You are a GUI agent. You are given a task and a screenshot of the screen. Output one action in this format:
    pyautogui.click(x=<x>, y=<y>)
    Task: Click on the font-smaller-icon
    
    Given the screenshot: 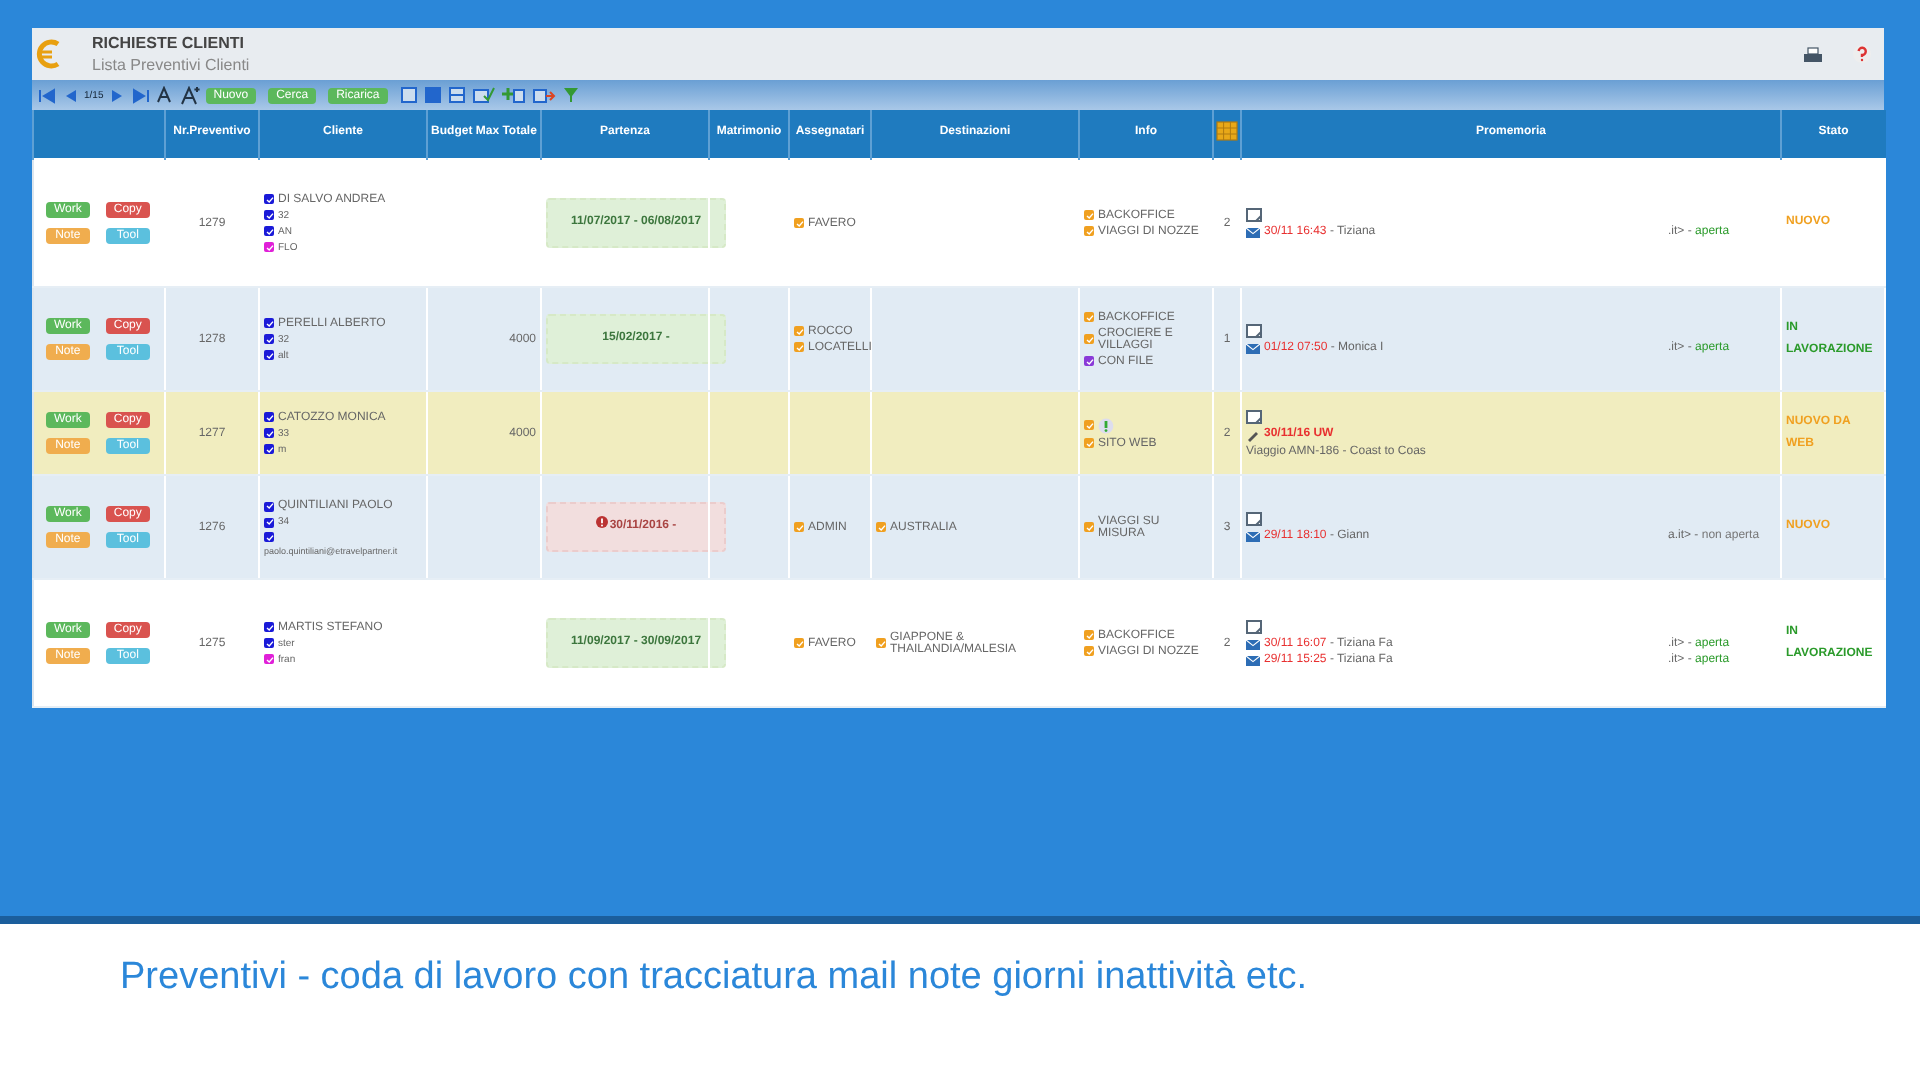 What is the action you would take?
    pyautogui.click(x=164, y=95)
    